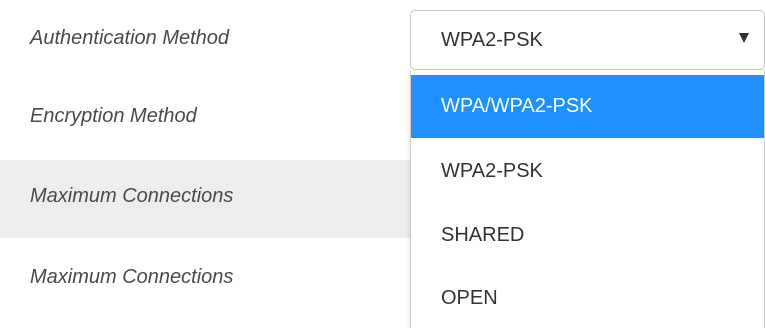 The image size is (765, 328). I want to click on option-open: OPEN, so click(587, 297).